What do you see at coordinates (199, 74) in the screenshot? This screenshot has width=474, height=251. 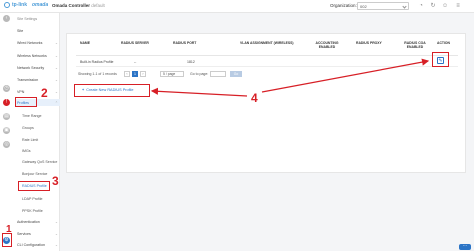 I see `goto-page-label: Go to page:` at bounding box center [199, 74].